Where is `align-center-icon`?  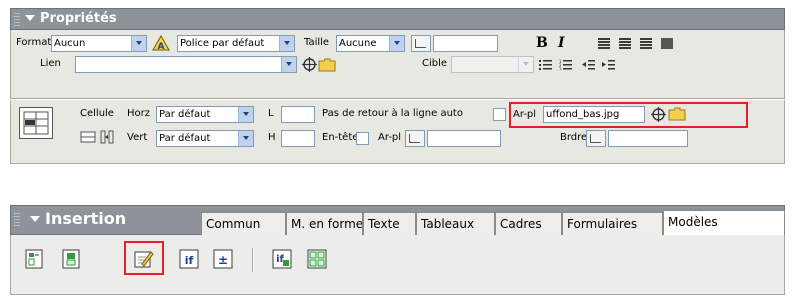
align-center-icon is located at coordinates (625, 43).